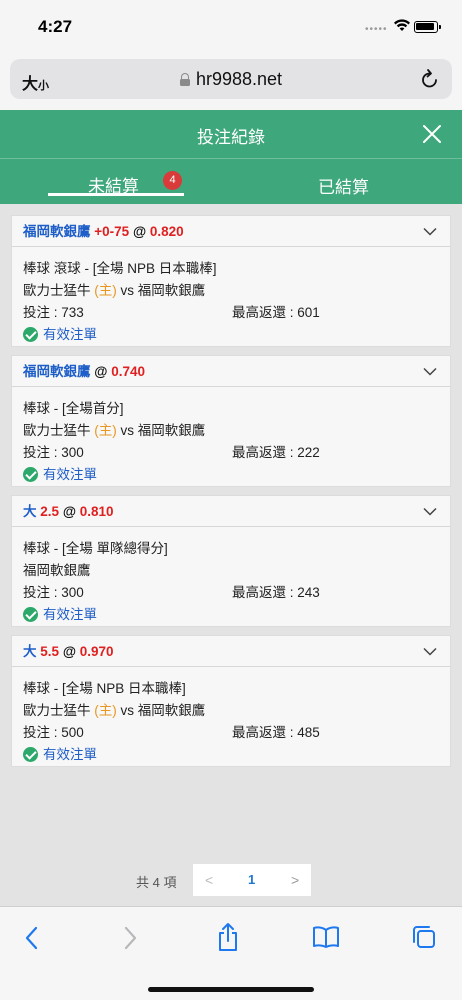 This screenshot has height=1000, width=462. Describe the element at coordinates (276, 452) in the screenshot. I see `bet-max-return: 最高返還 : 222` at that location.